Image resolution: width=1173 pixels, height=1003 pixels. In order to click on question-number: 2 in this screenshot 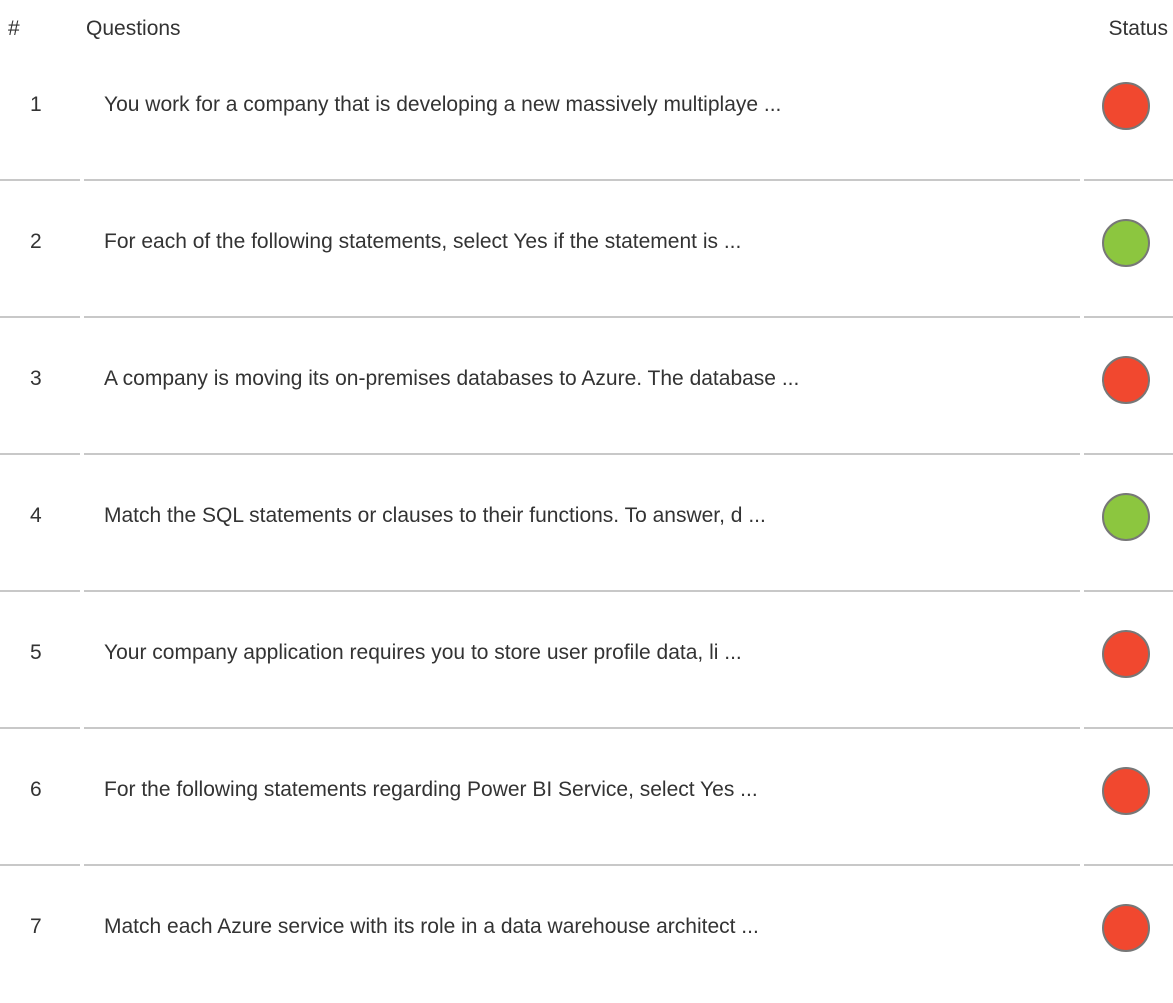, I will do `click(36, 241)`.